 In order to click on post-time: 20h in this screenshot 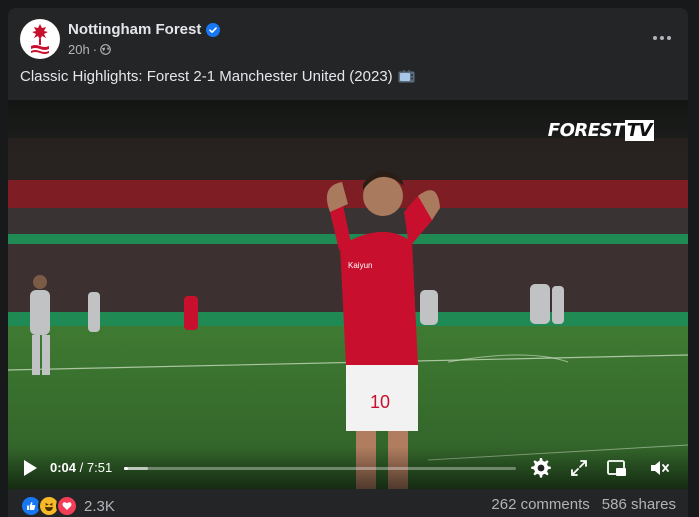, I will do `click(79, 49)`.